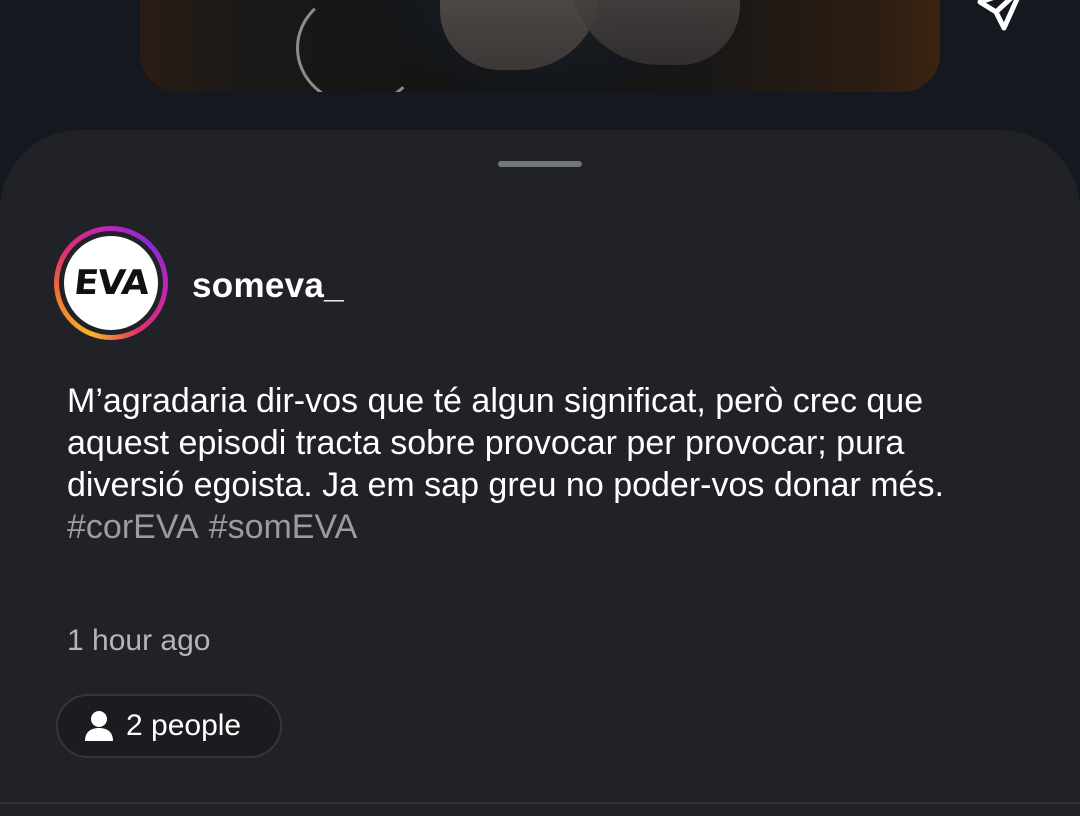 Image resolution: width=1080 pixels, height=816 pixels. What do you see at coordinates (540, 803) in the screenshot?
I see `divider` at bounding box center [540, 803].